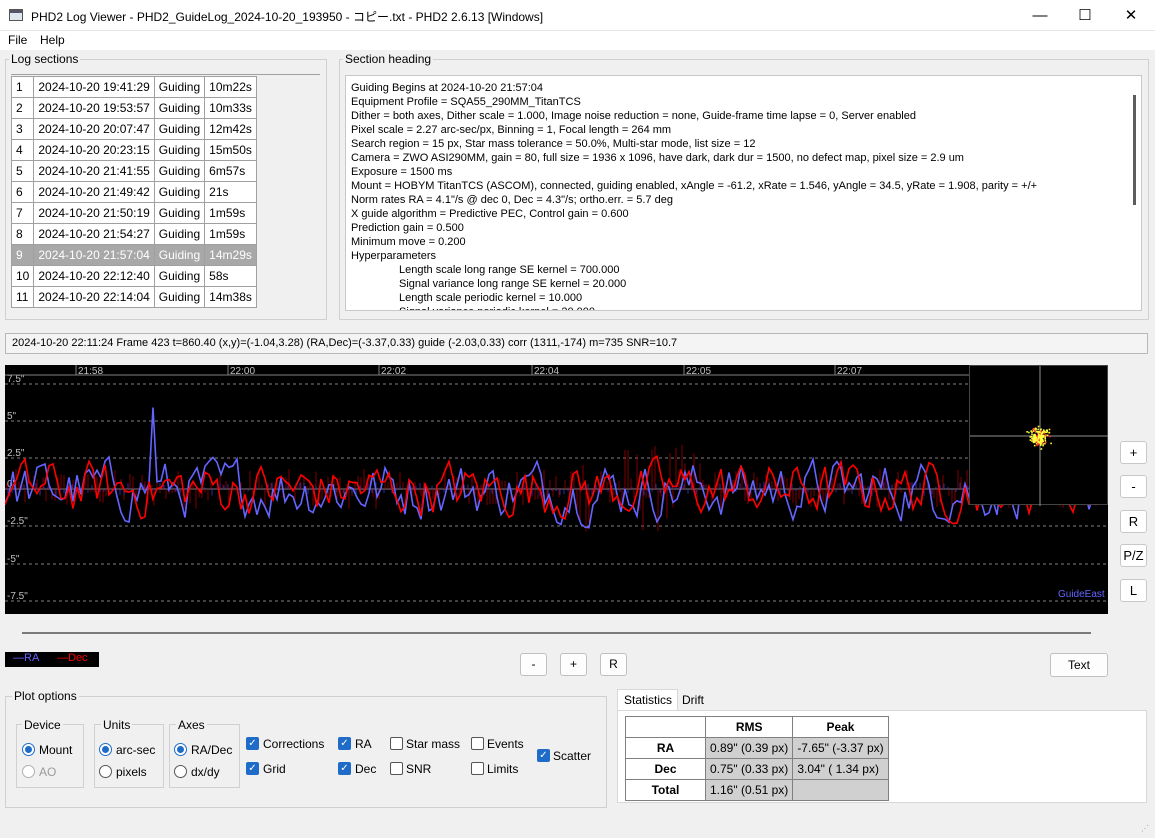  I want to click on units-arcsec-label: arc-sec, so click(136, 750).